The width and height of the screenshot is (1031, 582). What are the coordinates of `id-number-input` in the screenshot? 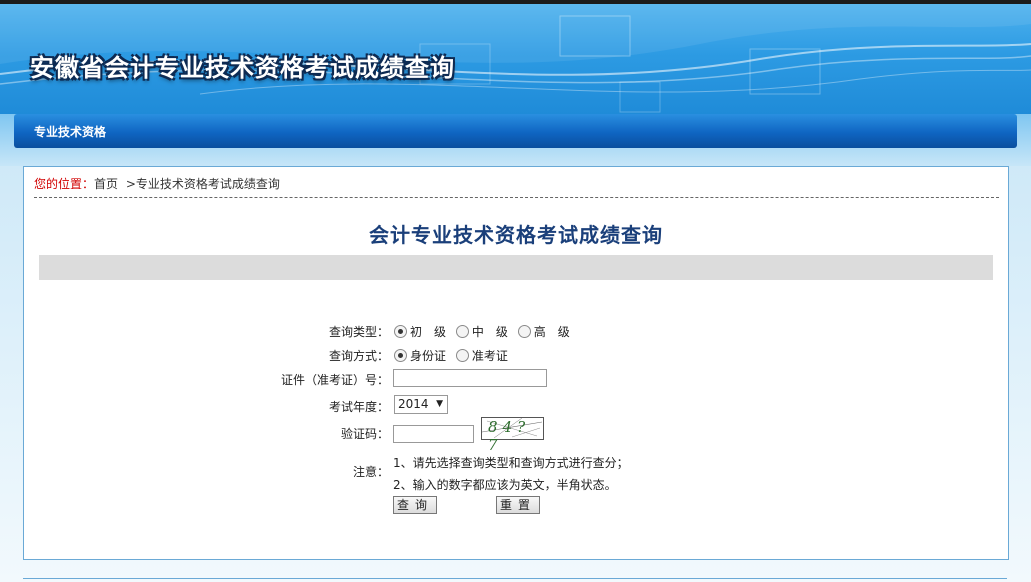 It's located at (470, 378).